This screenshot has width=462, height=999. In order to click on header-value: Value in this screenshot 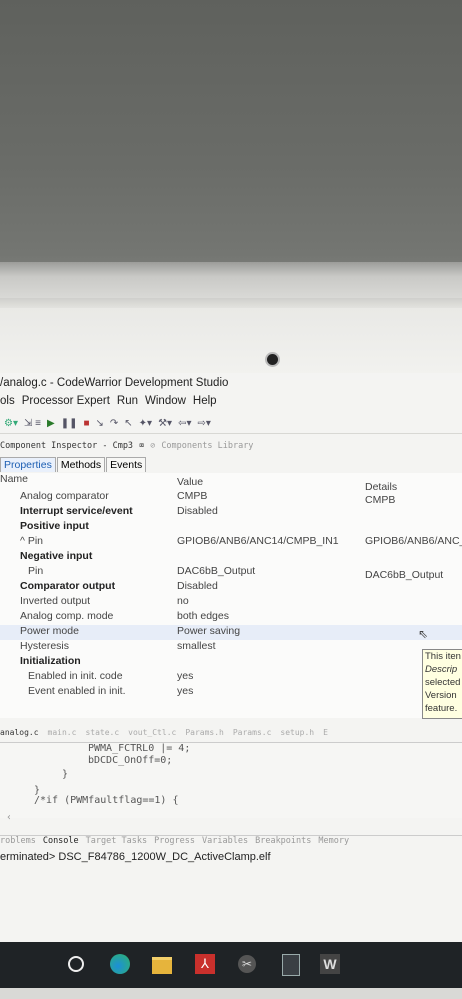, I will do `click(190, 482)`.